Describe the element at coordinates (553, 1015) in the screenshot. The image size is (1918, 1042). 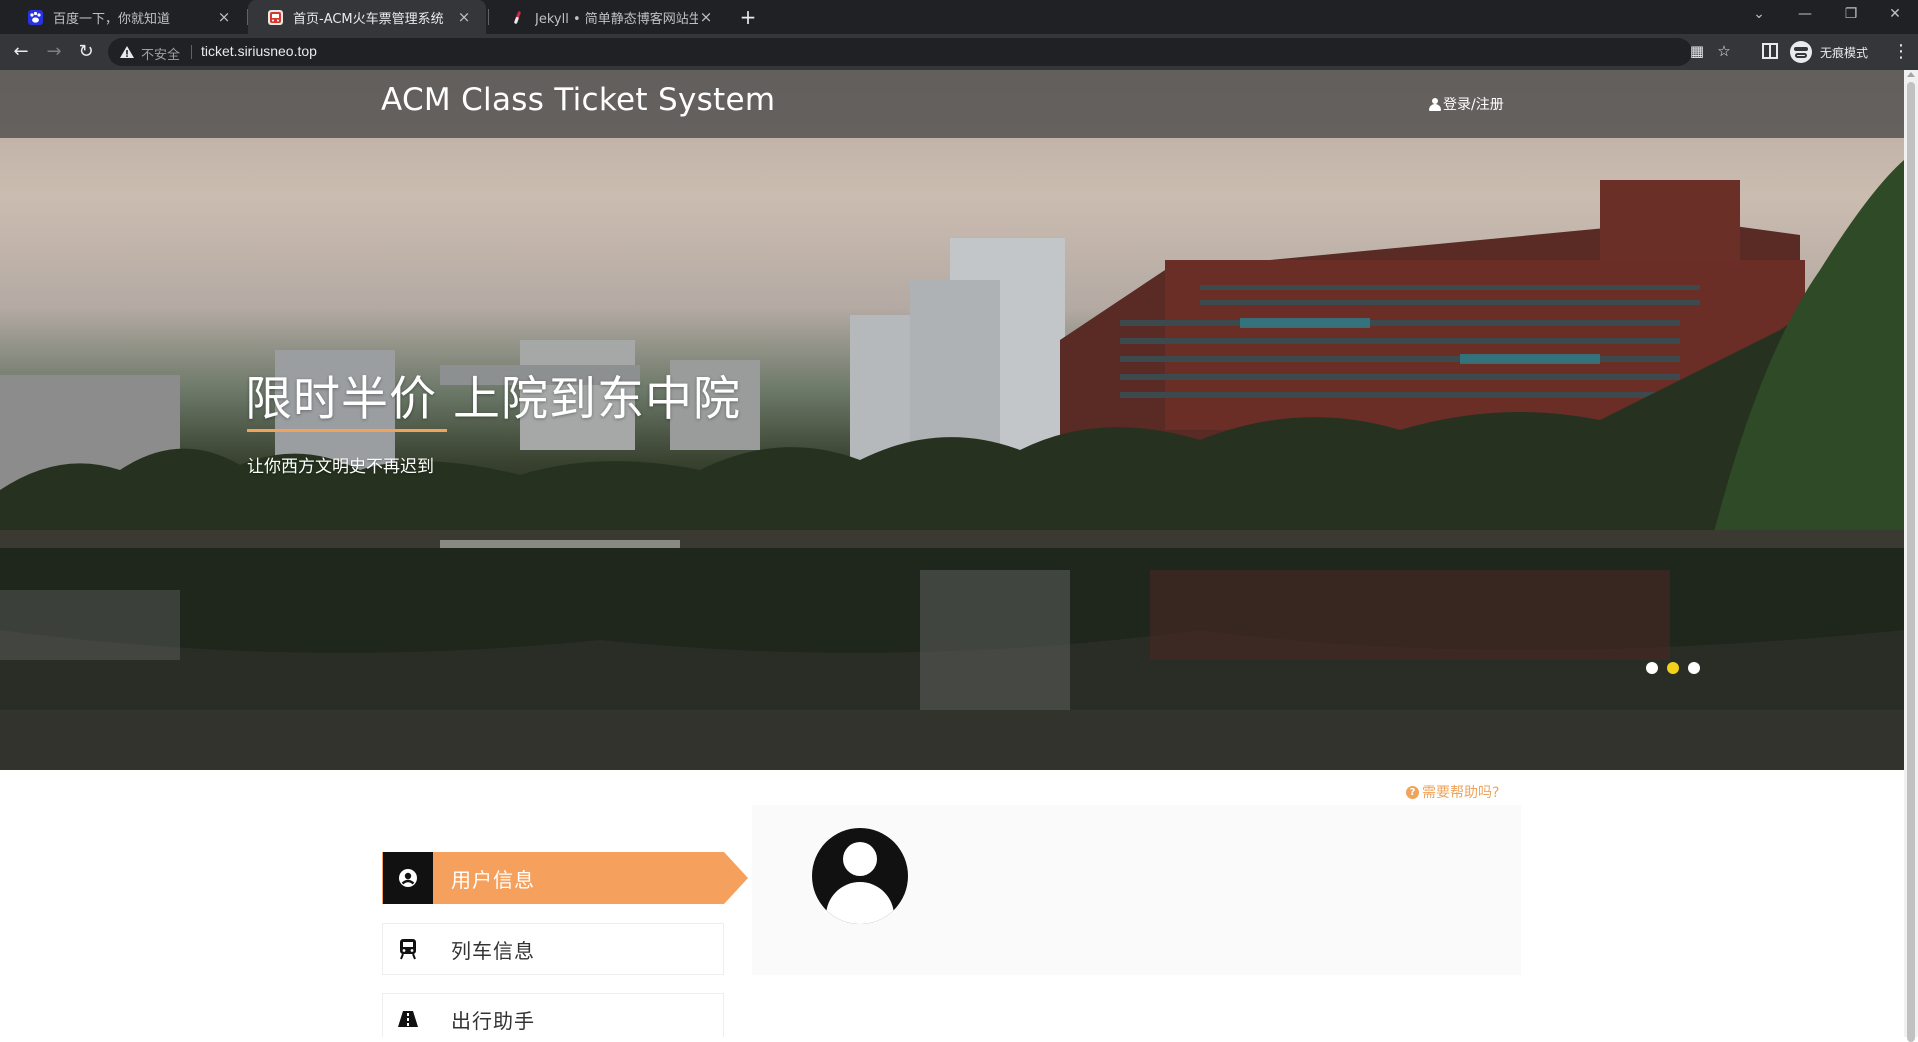
I see `sidebar-item-travel-helper: 出行助手` at that location.